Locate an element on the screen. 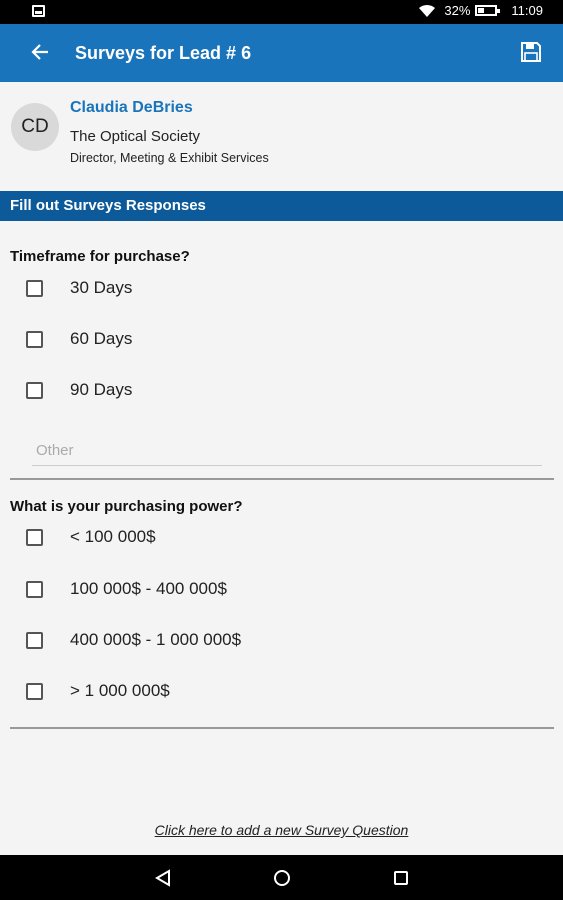 The image size is (563, 900). option-60-days: 60 Days is located at coordinates (79, 339).